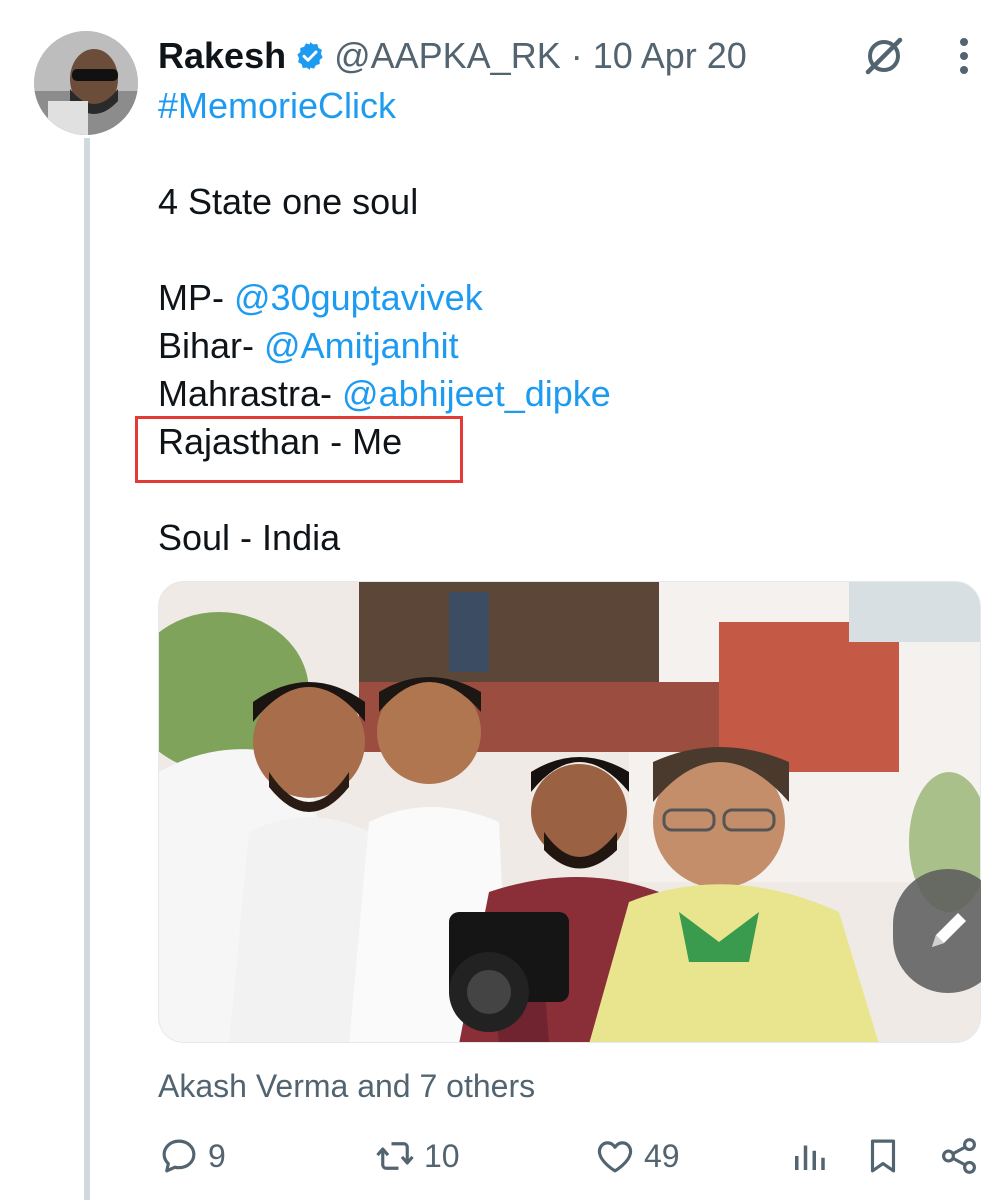 This screenshot has height=1200, width=981. What do you see at coordinates (310, 56) in the screenshot?
I see `verified-icon` at bounding box center [310, 56].